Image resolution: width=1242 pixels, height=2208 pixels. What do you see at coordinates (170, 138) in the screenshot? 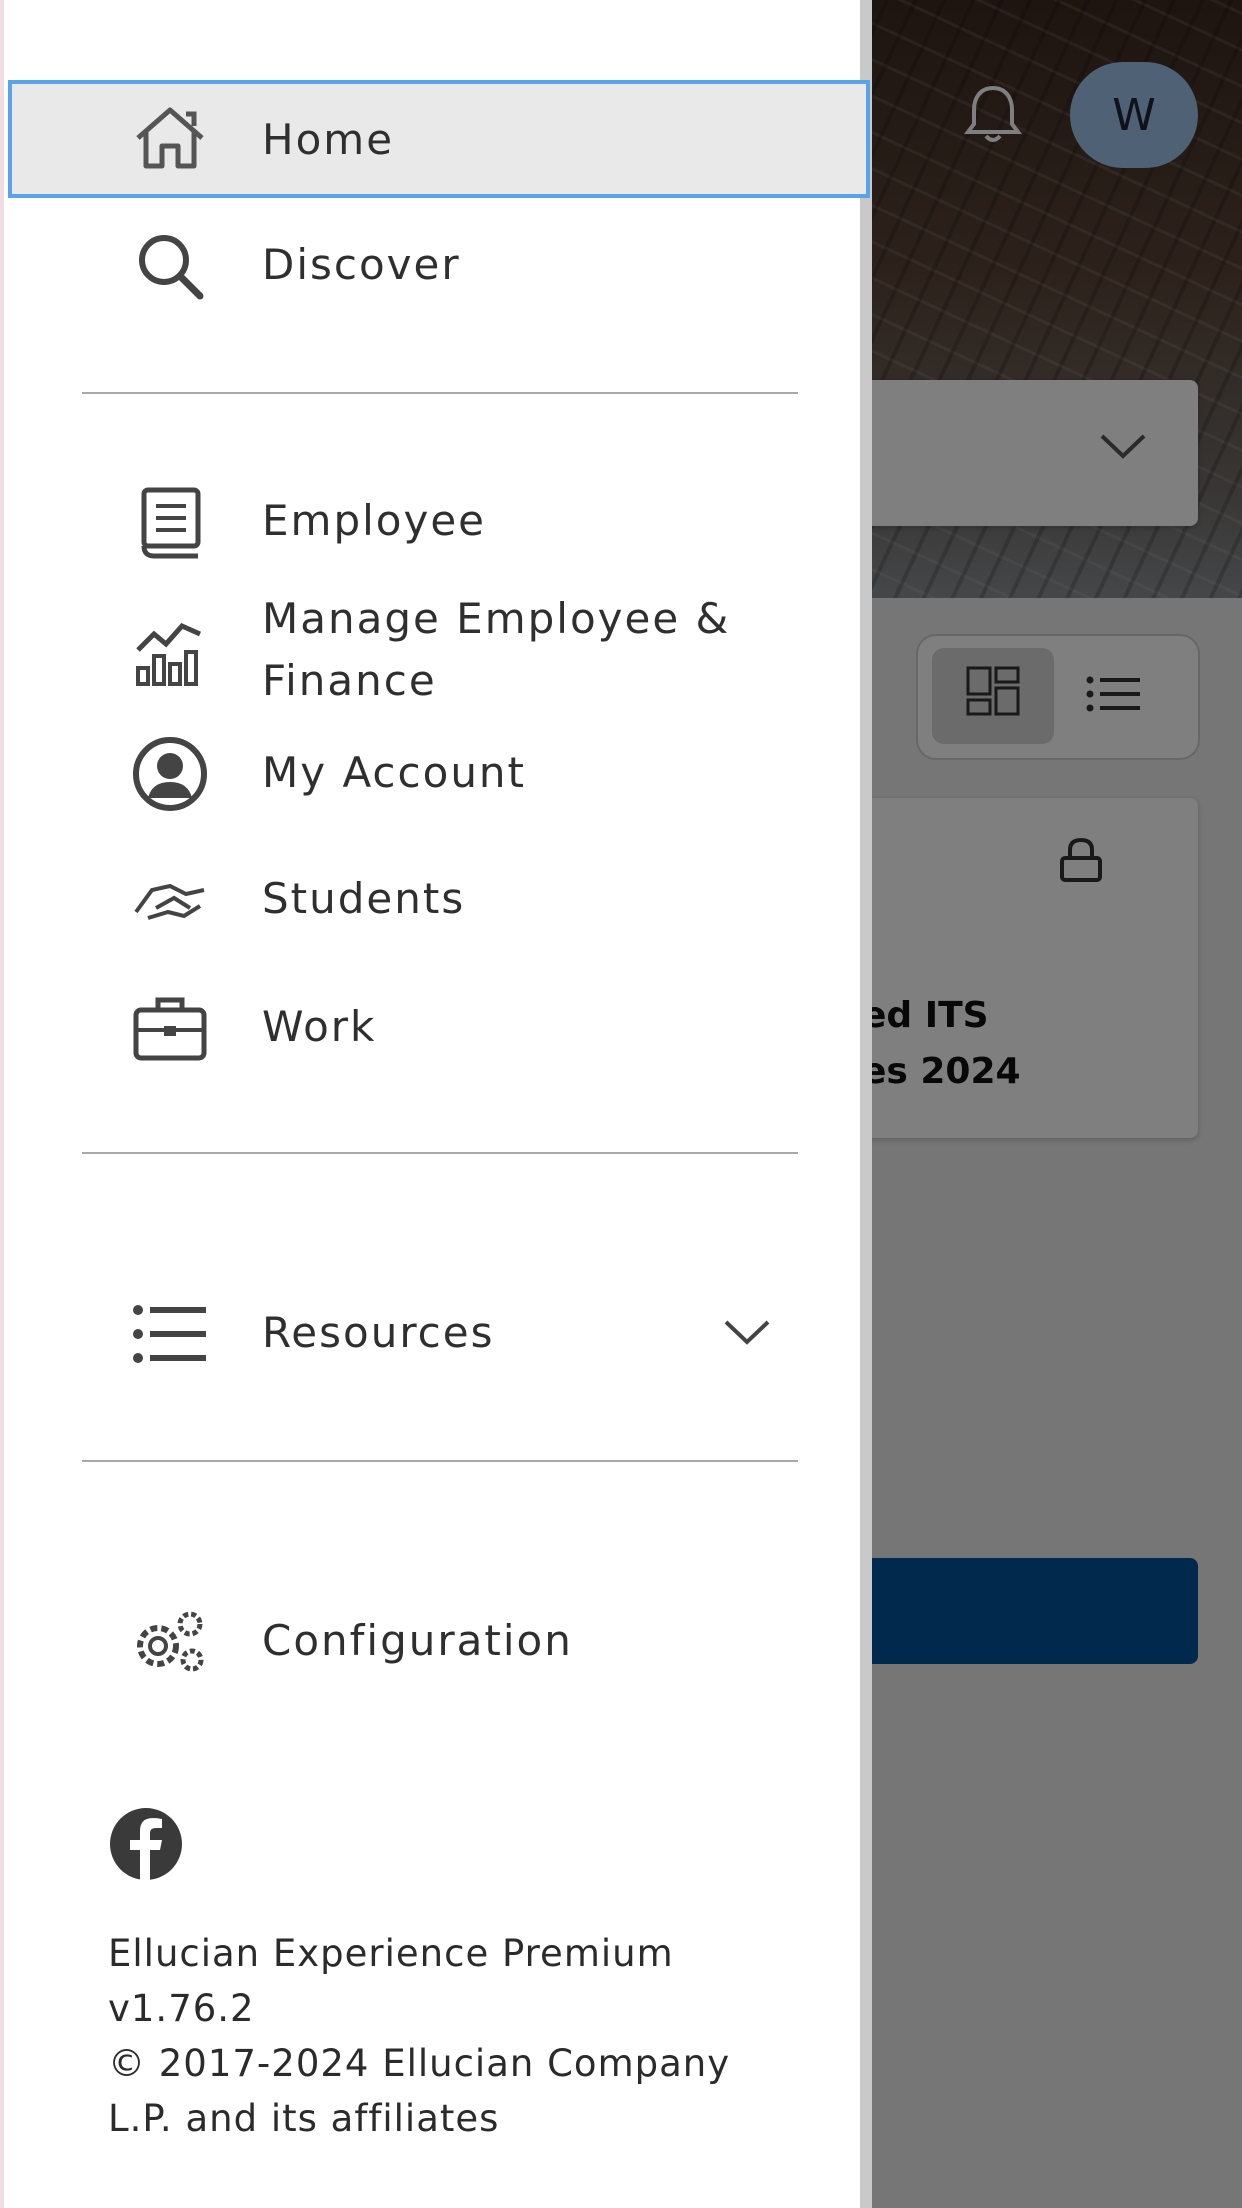
I see `home-icon` at bounding box center [170, 138].